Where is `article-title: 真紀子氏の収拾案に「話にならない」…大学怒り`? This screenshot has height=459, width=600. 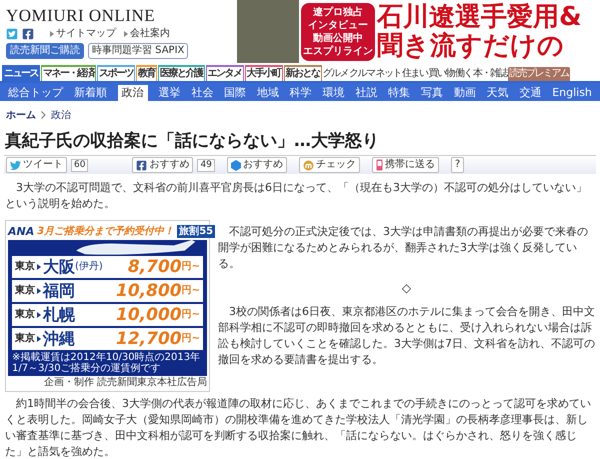 article-title: 真紀子氏の収拾案に「話にならない」…大学怒り is located at coordinates (192, 141).